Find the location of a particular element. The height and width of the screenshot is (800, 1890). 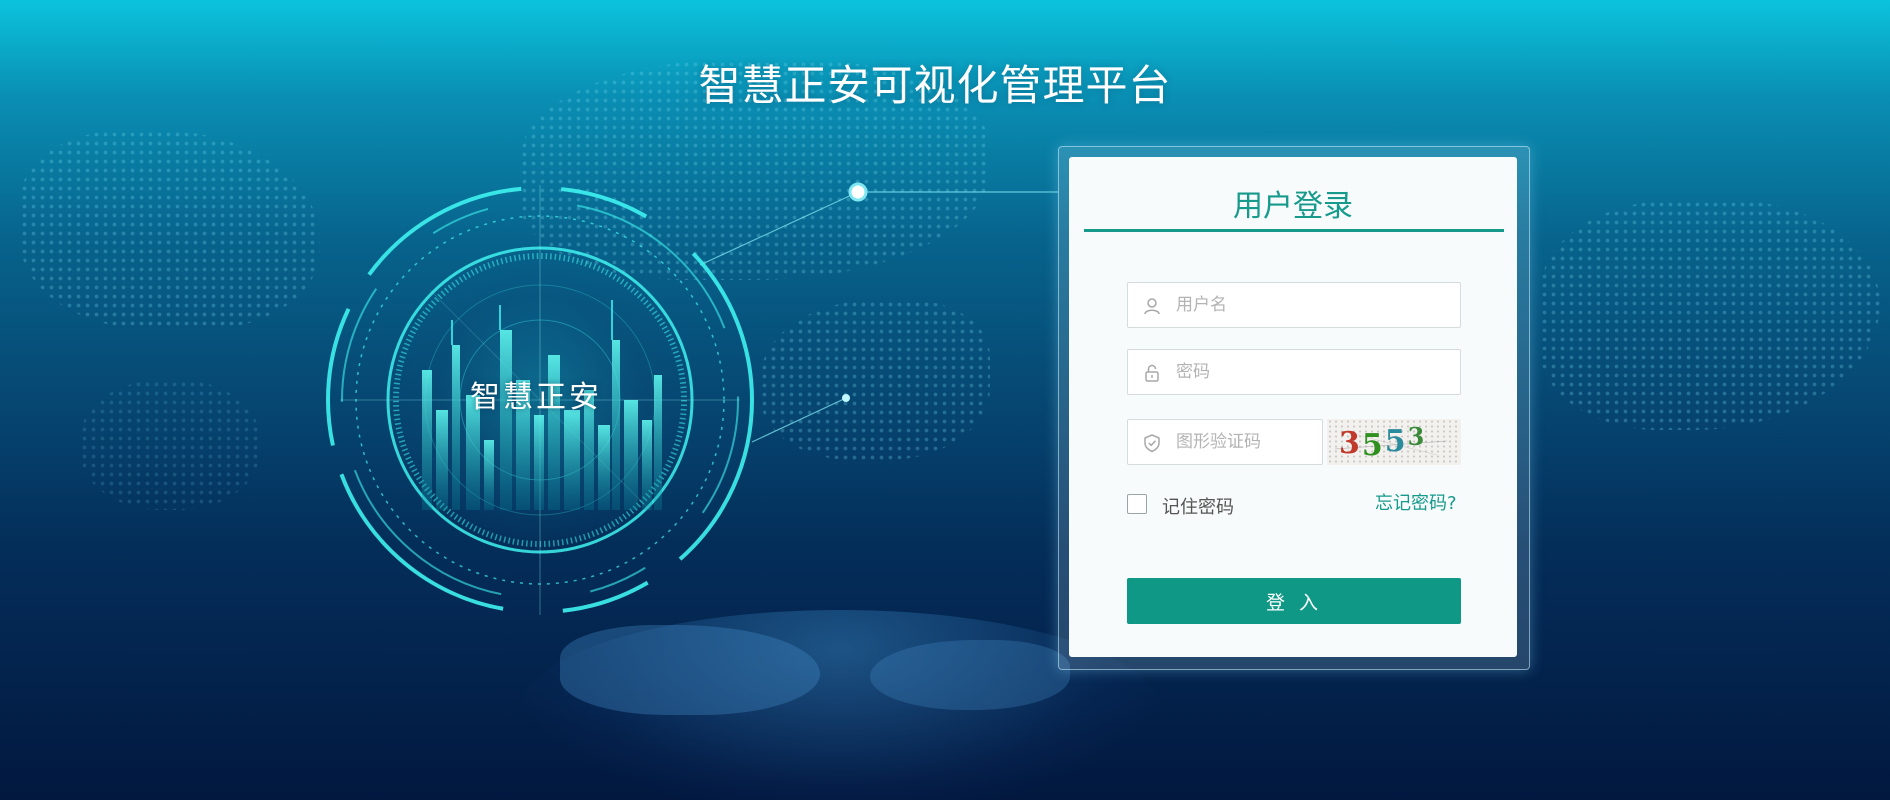

captcha-input is located at coordinates (1246, 442).